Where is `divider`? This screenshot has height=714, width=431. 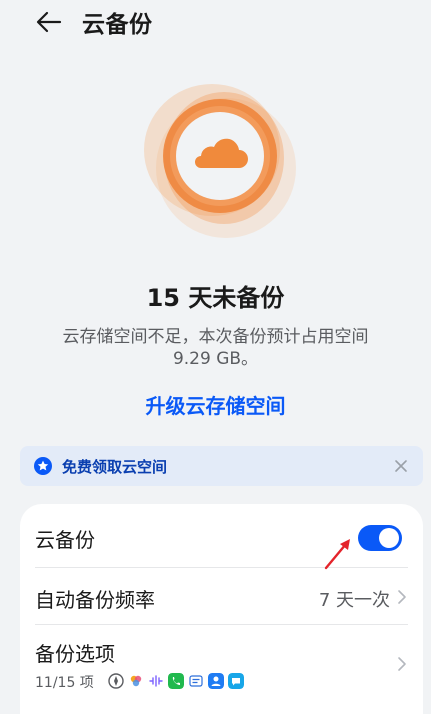 divider is located at coordinates (221, 624).